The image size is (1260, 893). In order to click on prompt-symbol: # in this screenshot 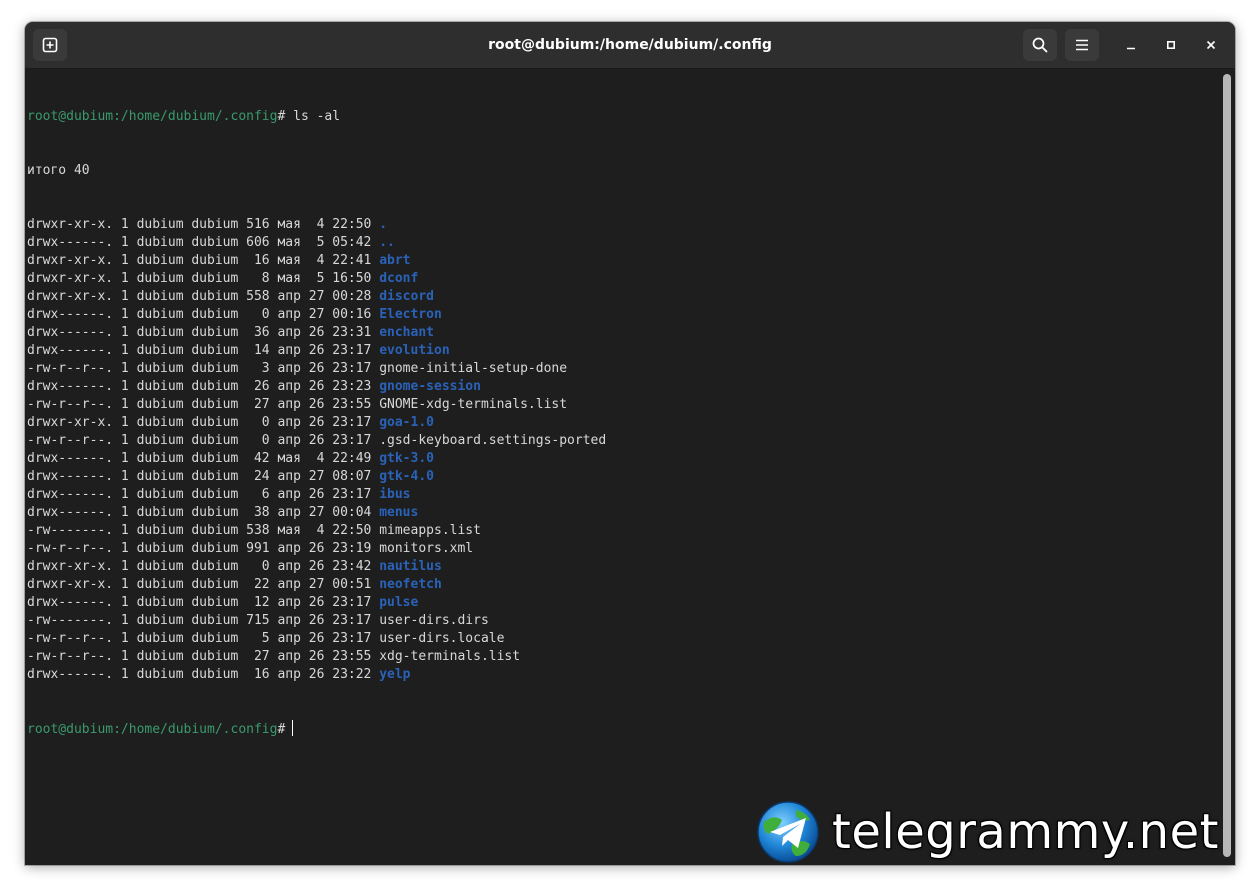, I will do `click(281, 729)`.